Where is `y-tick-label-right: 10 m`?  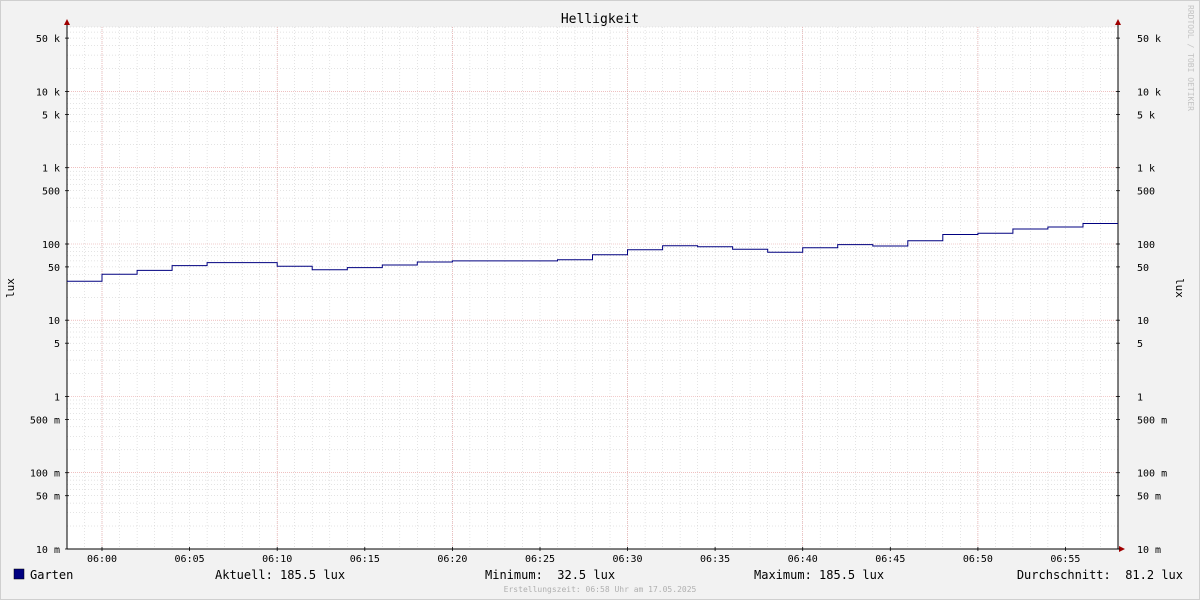
y-tick-label-right: 10 m is located at coordinates (1149, 550).